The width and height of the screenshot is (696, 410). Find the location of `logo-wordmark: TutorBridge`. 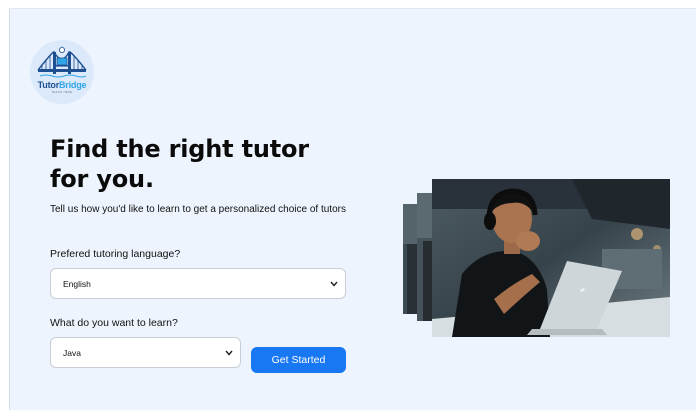

logo-wordmark: TutorBridge is located at coordinates (62, 85).